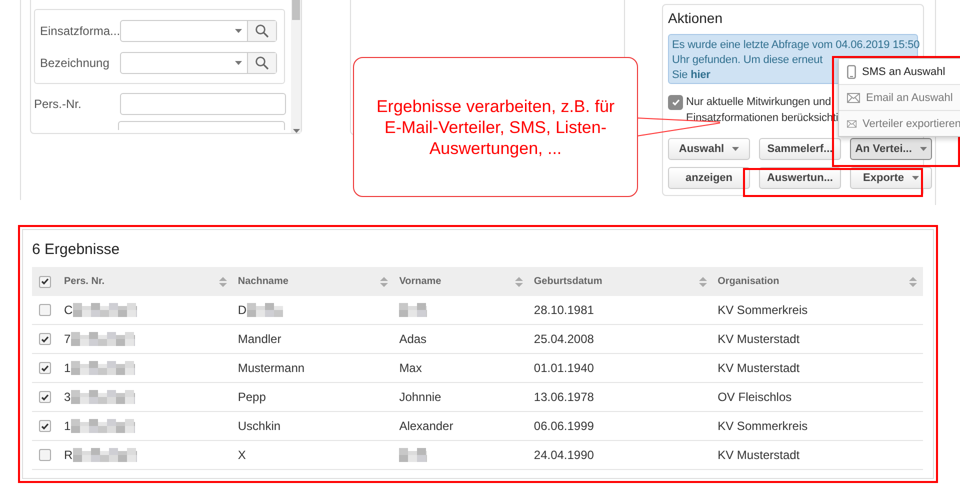 The image size is (960, 489). I want to click on column-header: Pers. Nr., so click(84, 281).